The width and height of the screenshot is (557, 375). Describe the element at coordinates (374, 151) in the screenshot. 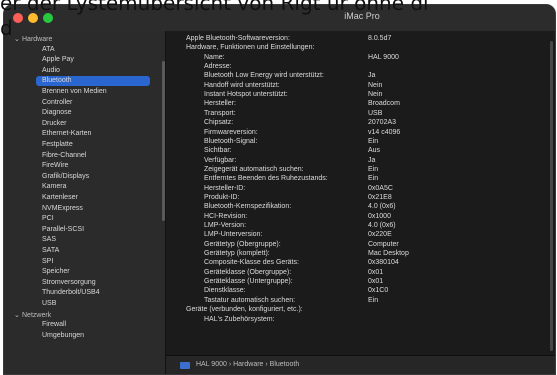

I see `detail-value: Aus` at that location.